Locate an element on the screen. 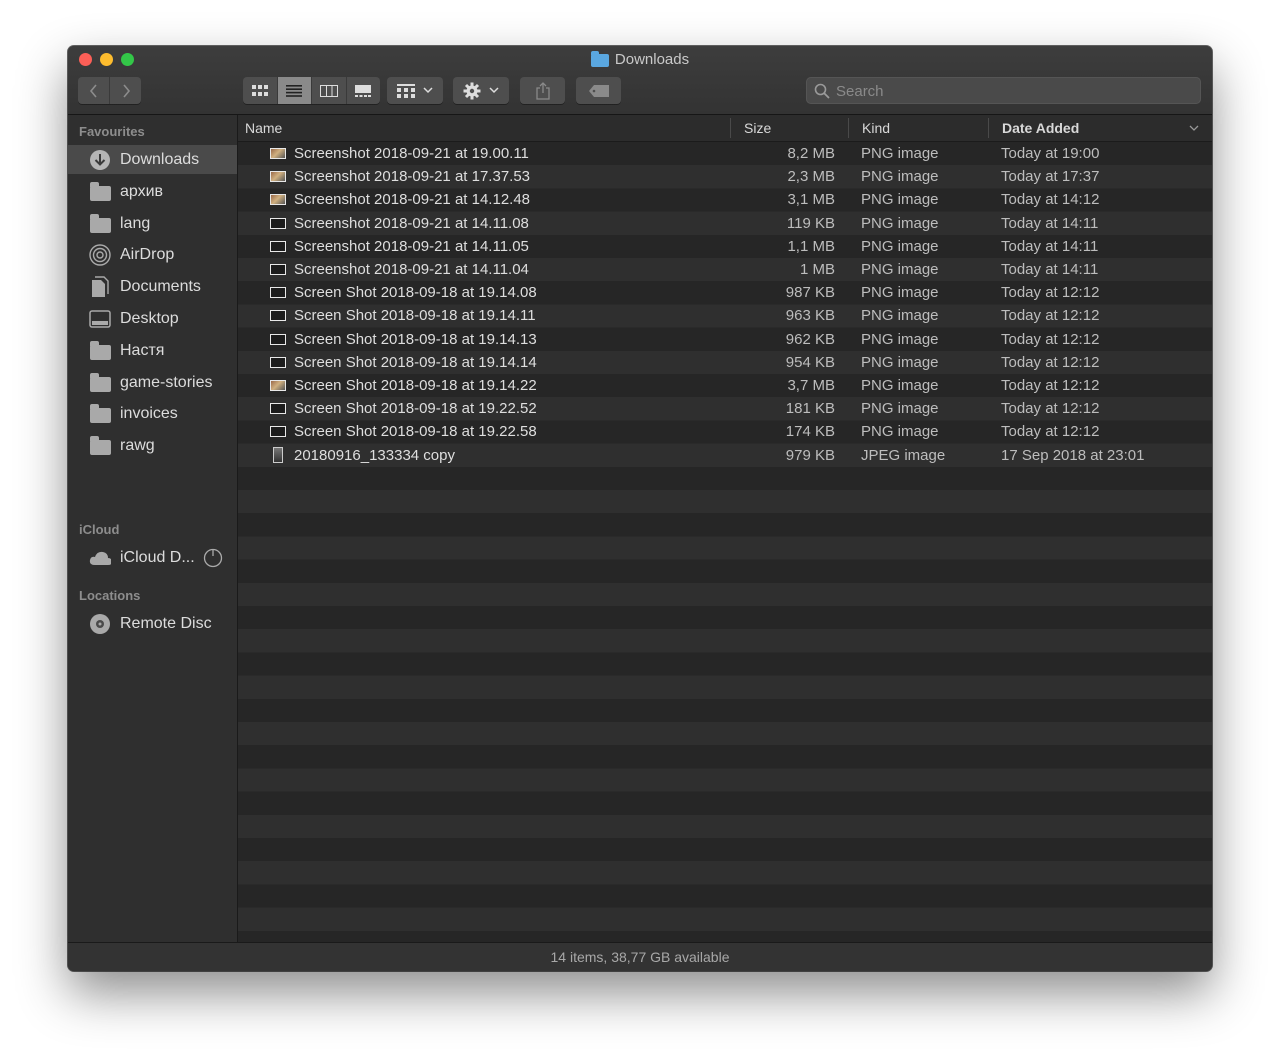  sidebar-item-invoices: invoices is located at coordinates (152, 413).